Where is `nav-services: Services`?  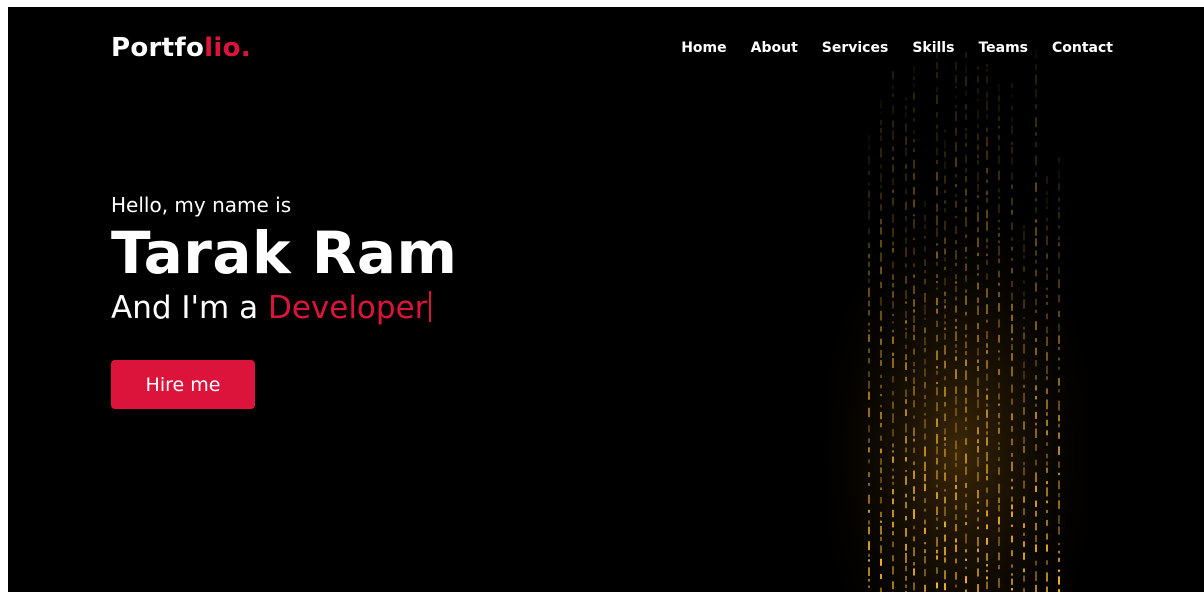 nav-services: Services is located at coordinates (855, 48).